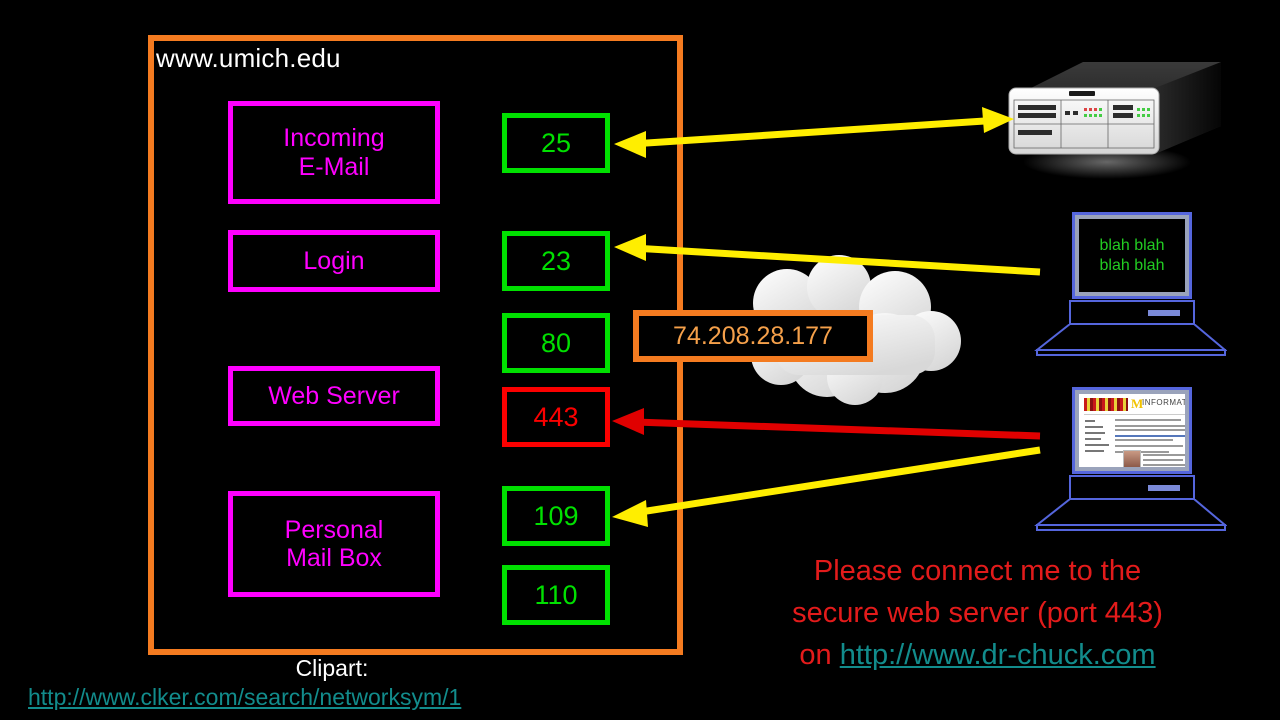  I want to click on service-box-personal-mailbox: Personal Mail Box, so click(334, 544).